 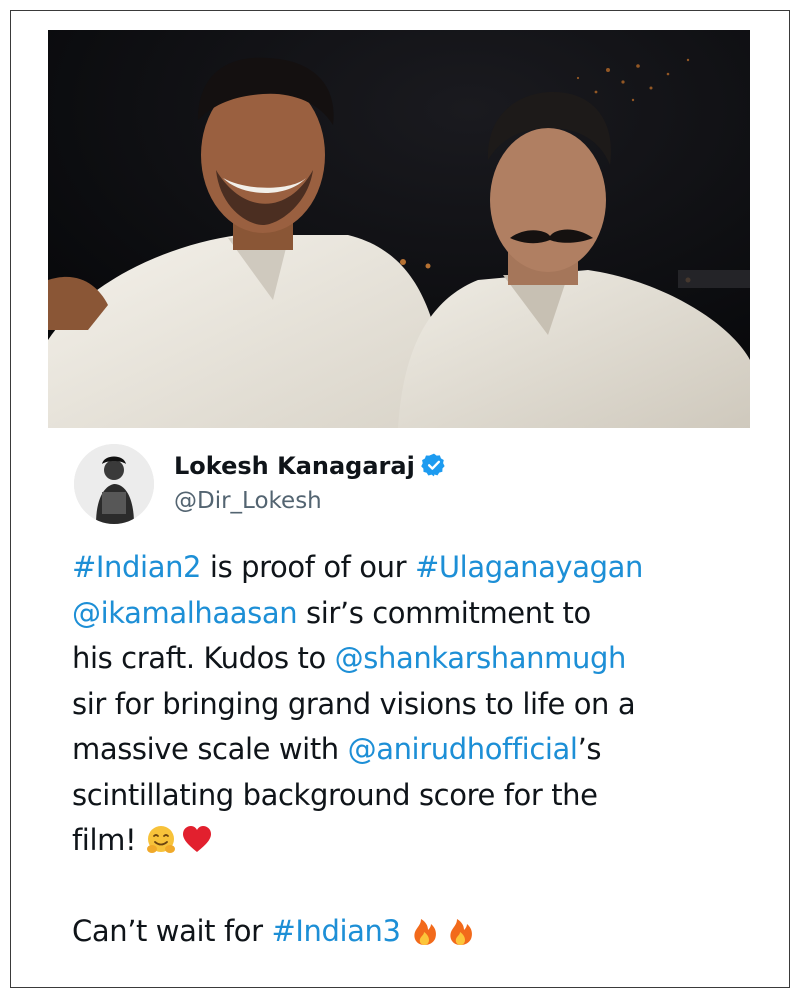 I want to click on author-name-row: Lokesh Kanagaraj, so click(x=310, y=466).